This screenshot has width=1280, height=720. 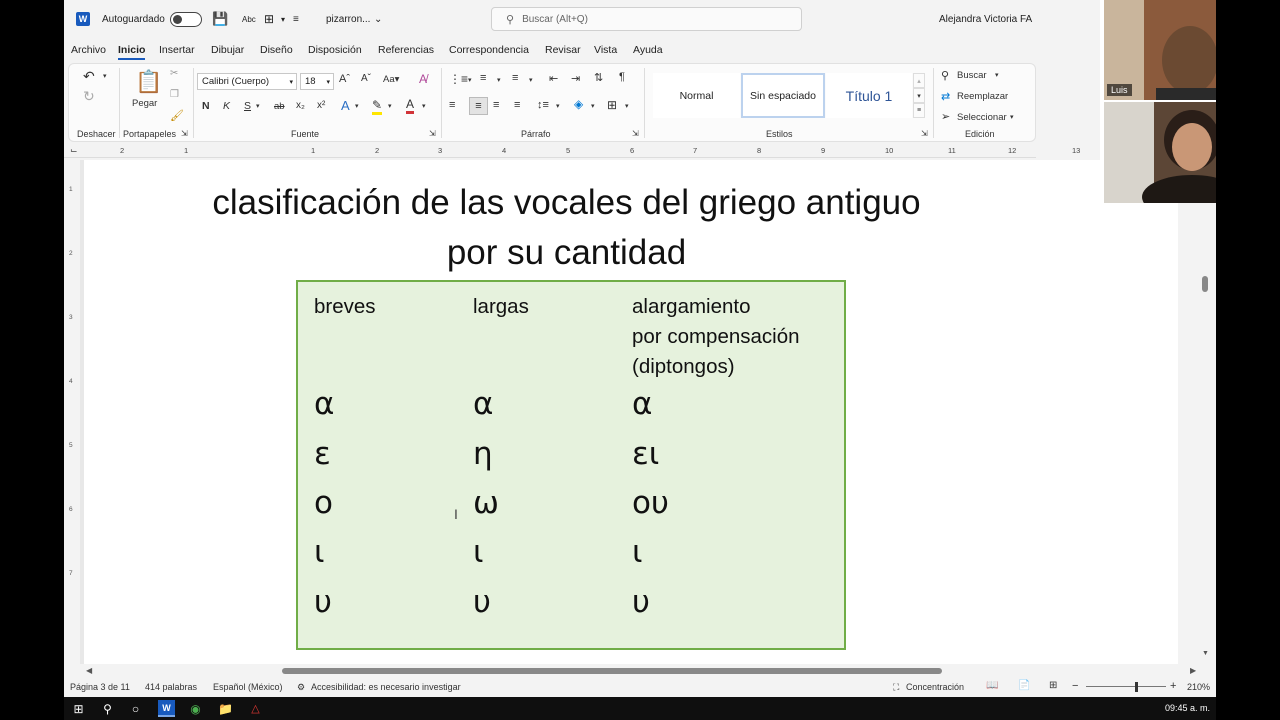 What do you see at coordinates (89, 76) in the screenshot?
I see `undo-icon: ↶` at bounding box center [89, 76].